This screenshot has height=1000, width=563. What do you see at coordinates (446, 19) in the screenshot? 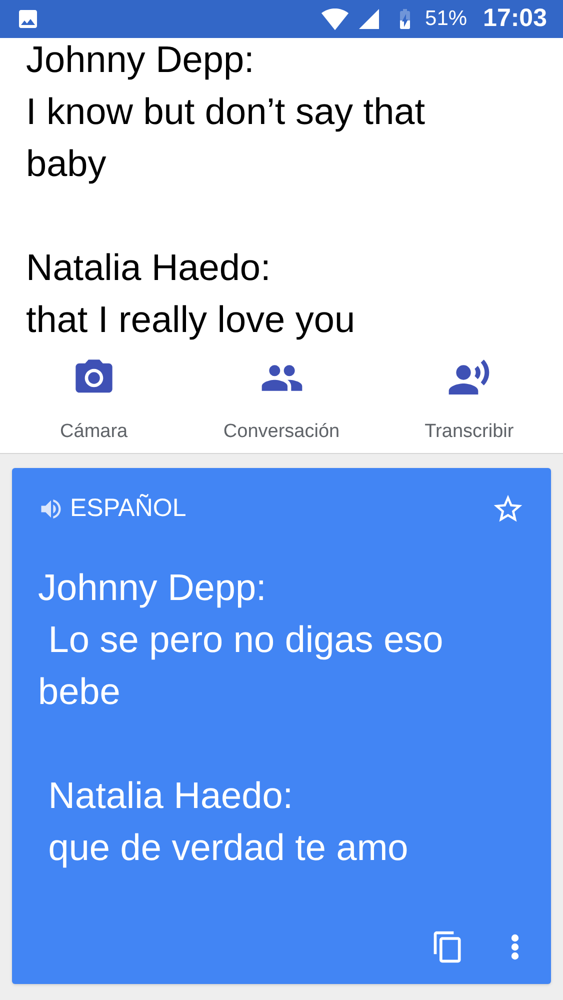
I see `battery-percentage: 51%` at bounding box center [446, 19].